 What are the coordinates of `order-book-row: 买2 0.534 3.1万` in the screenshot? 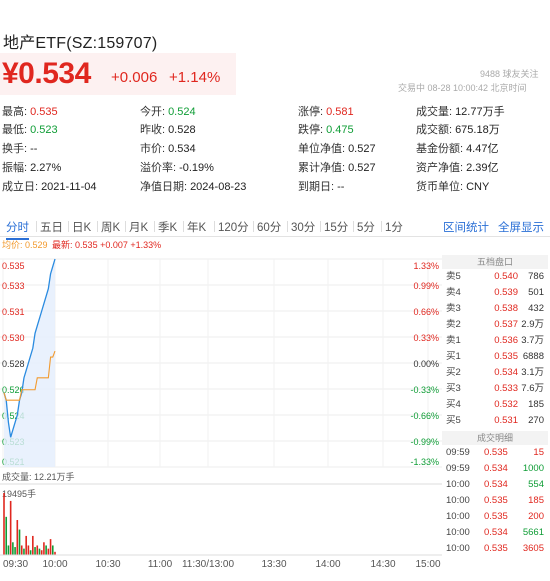 It's located at (495, 373).